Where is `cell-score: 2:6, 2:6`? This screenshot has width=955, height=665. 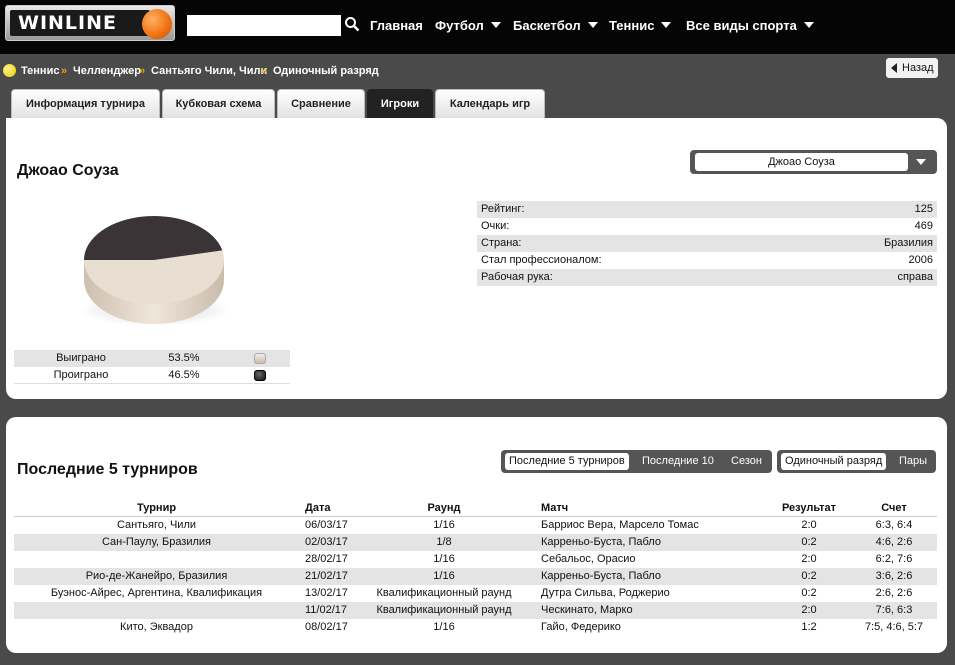
cell-score: 2:6, 2:6 is located at coordinates (894, 593).